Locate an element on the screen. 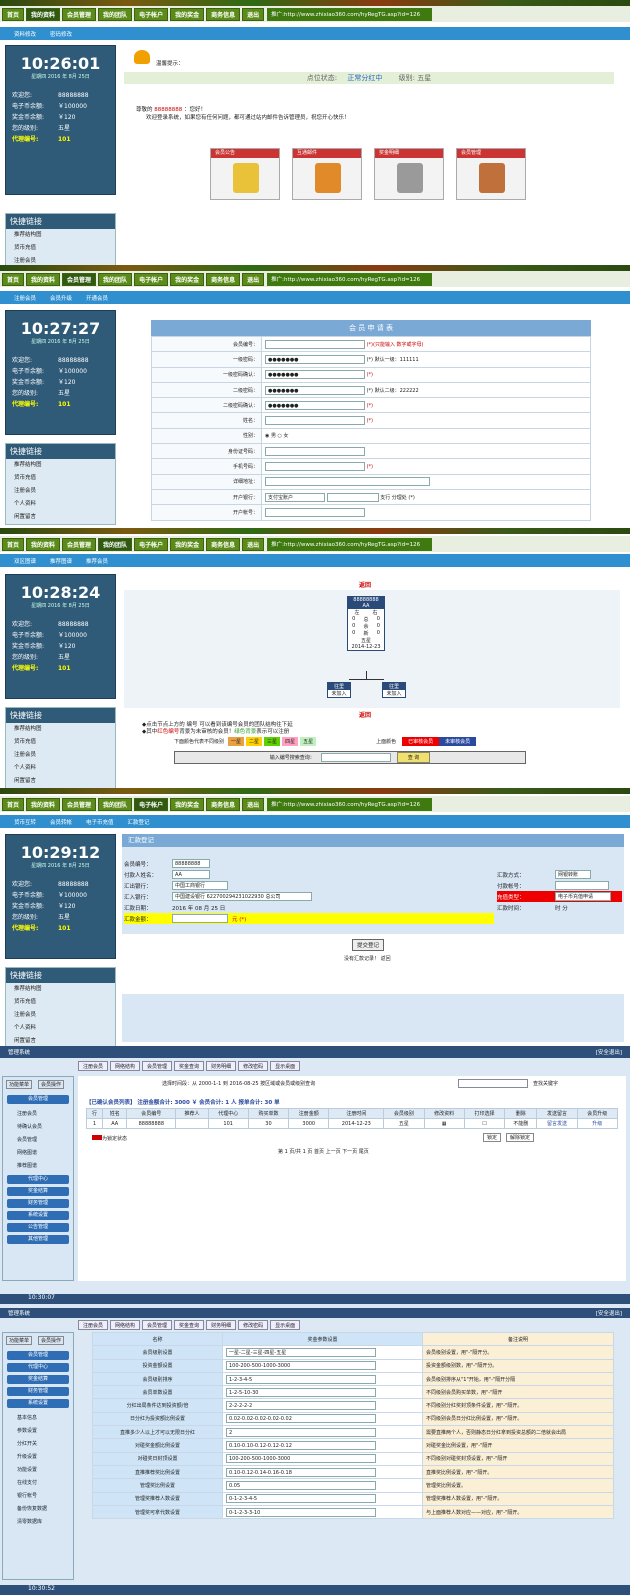  sub-link: 推荐图谱 is located at coordinates (61, 561).